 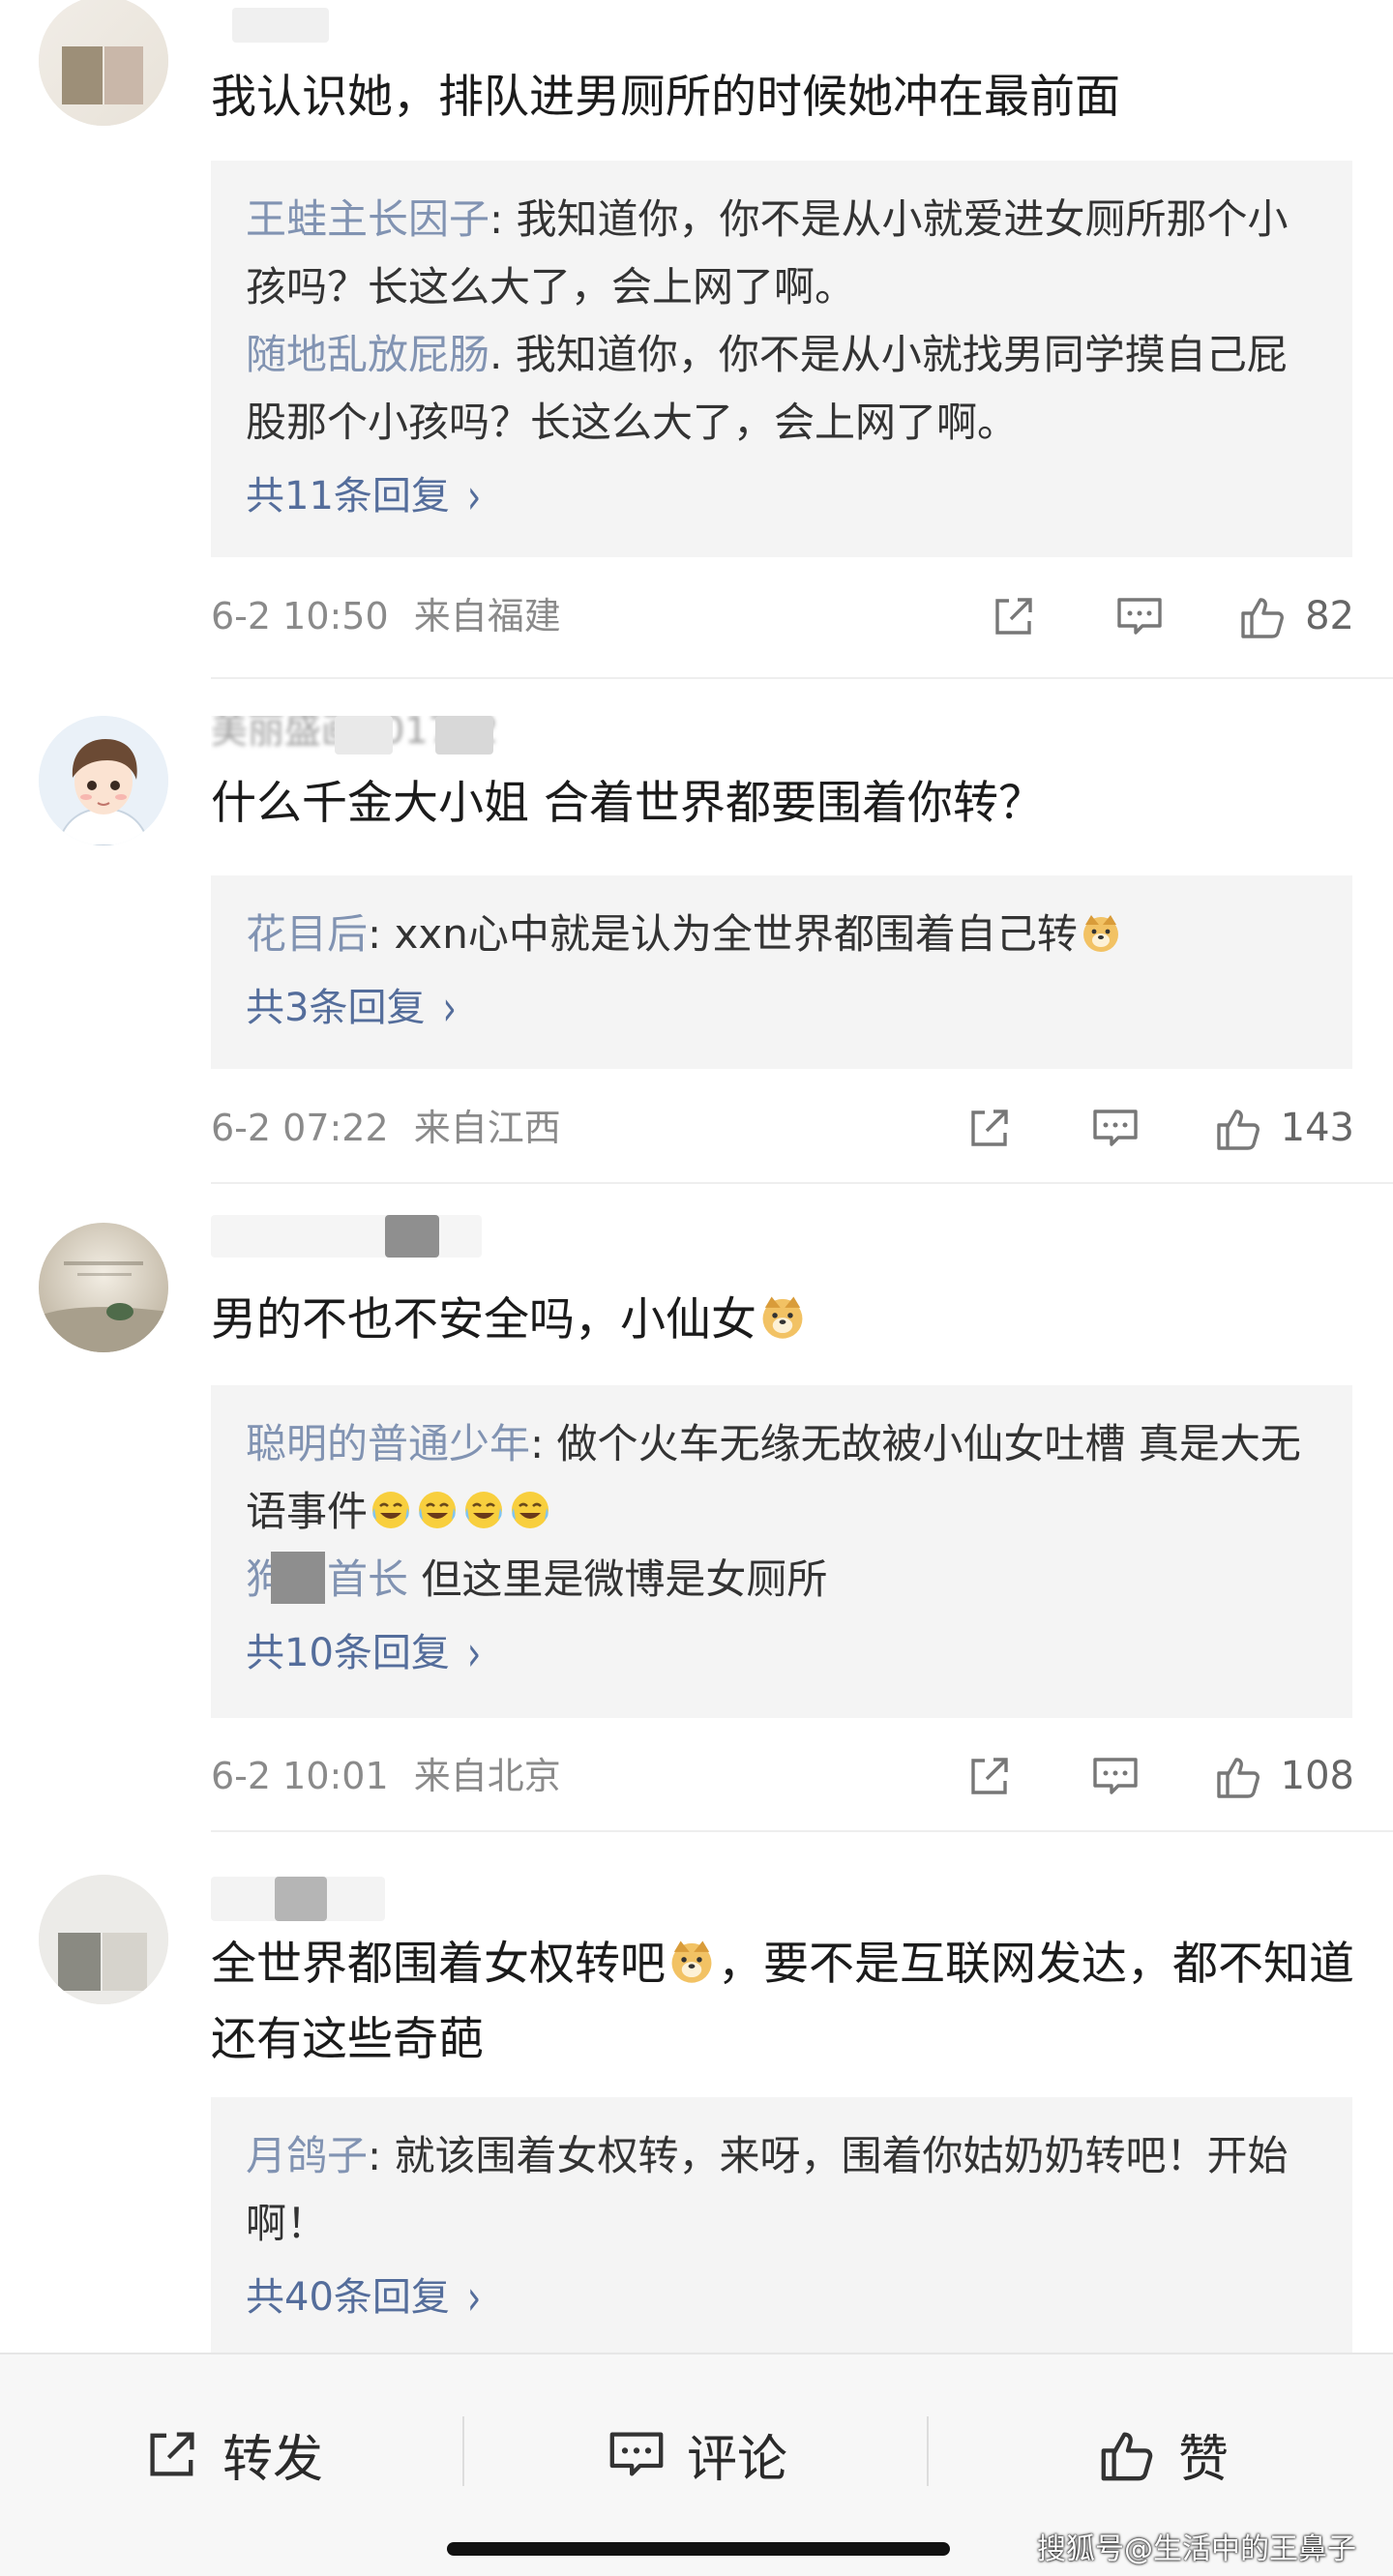 What do you see at coordinates (487, 616) in the screenshot?
I see `comment-location: 来自福建` at bounding box center [487, 616].